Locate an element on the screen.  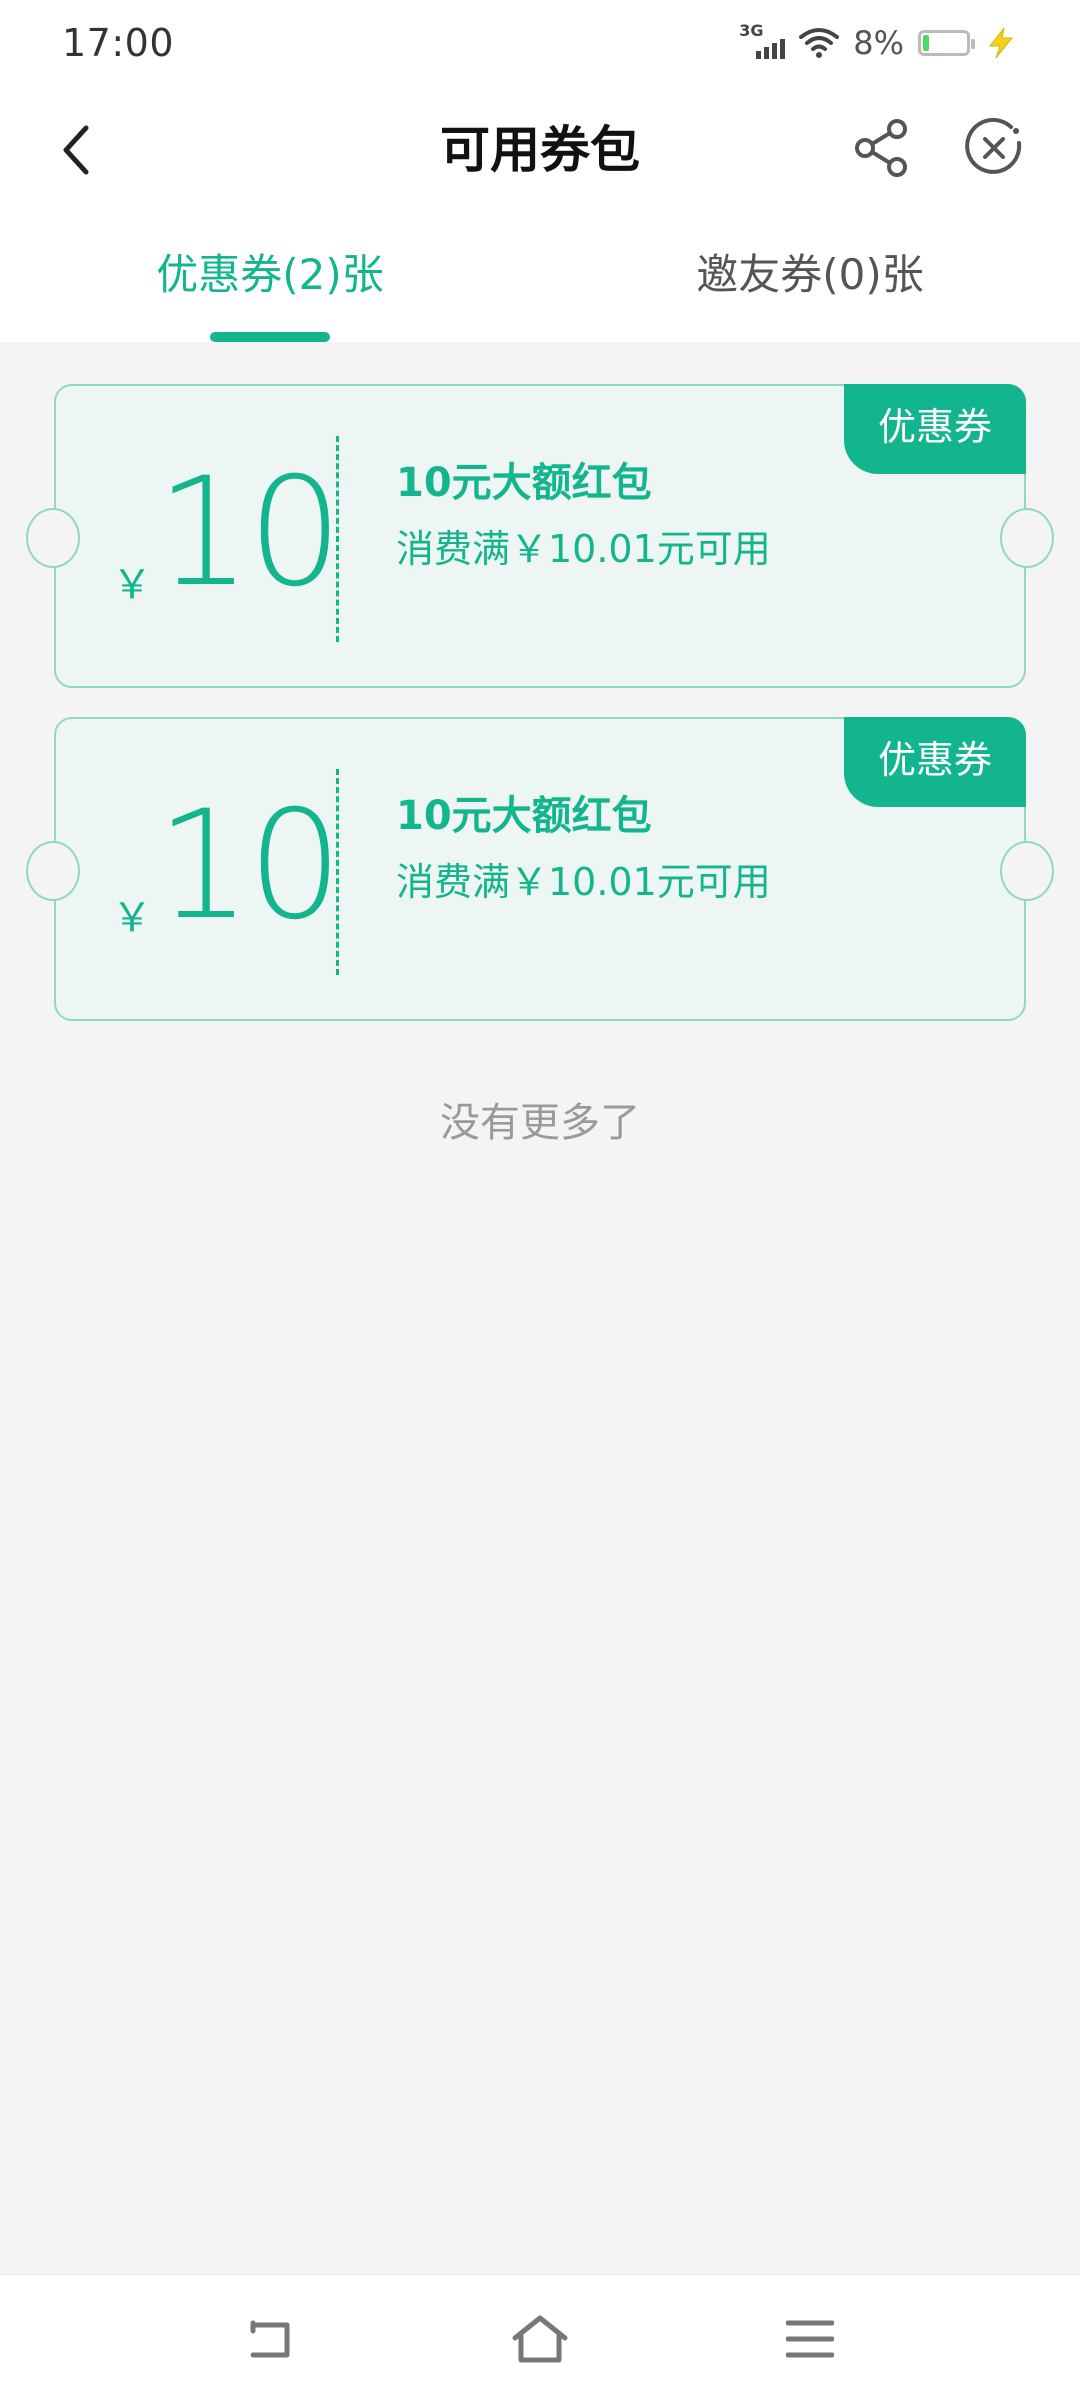
nav-home-icon is located at coordinates (540, 2339).